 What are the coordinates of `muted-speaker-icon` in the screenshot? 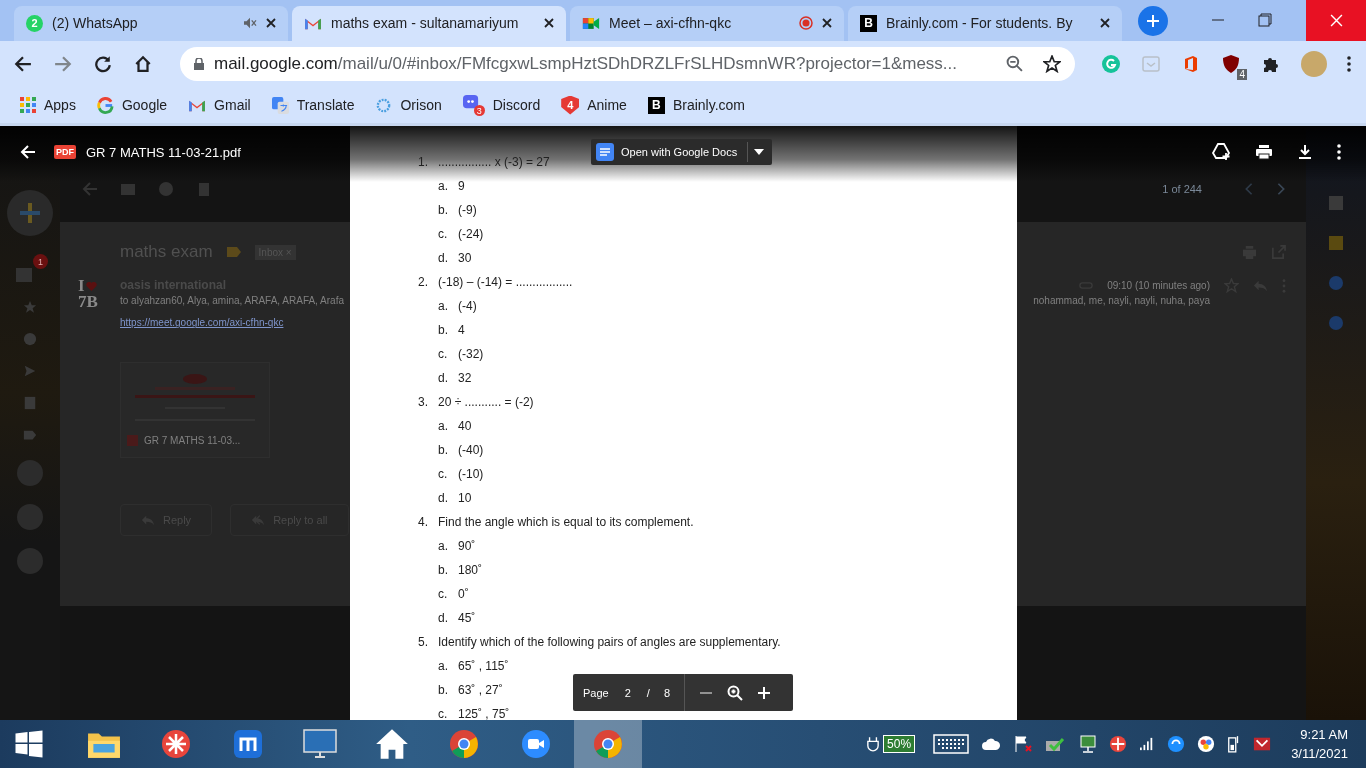 It's located at (250, 23).